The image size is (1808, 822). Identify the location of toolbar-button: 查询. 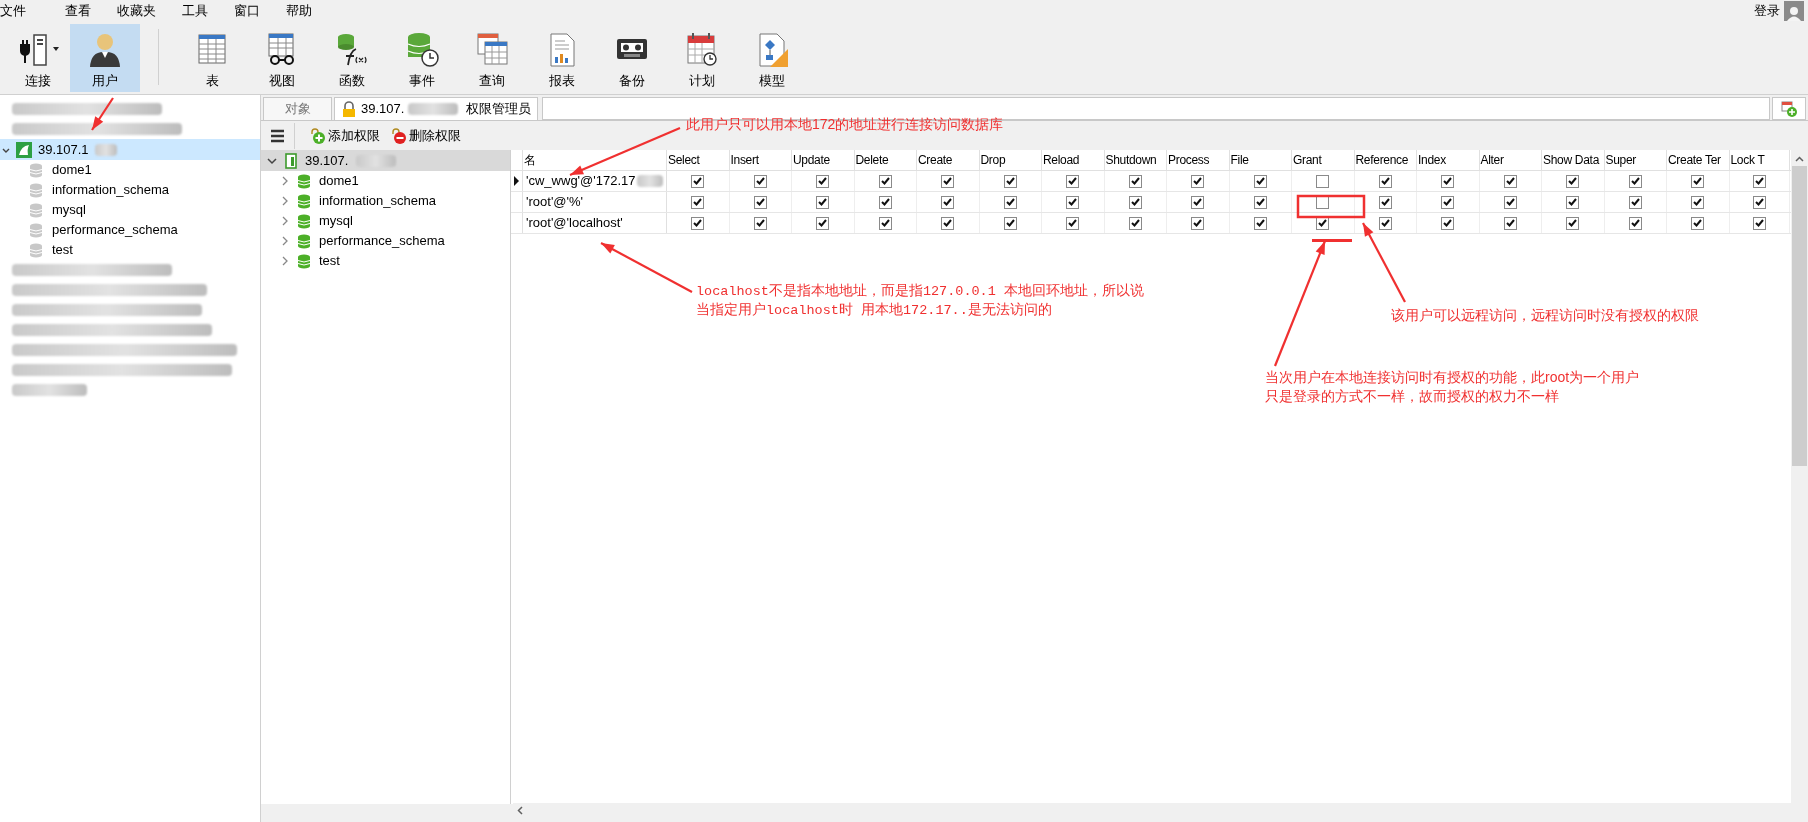
(492, 58).